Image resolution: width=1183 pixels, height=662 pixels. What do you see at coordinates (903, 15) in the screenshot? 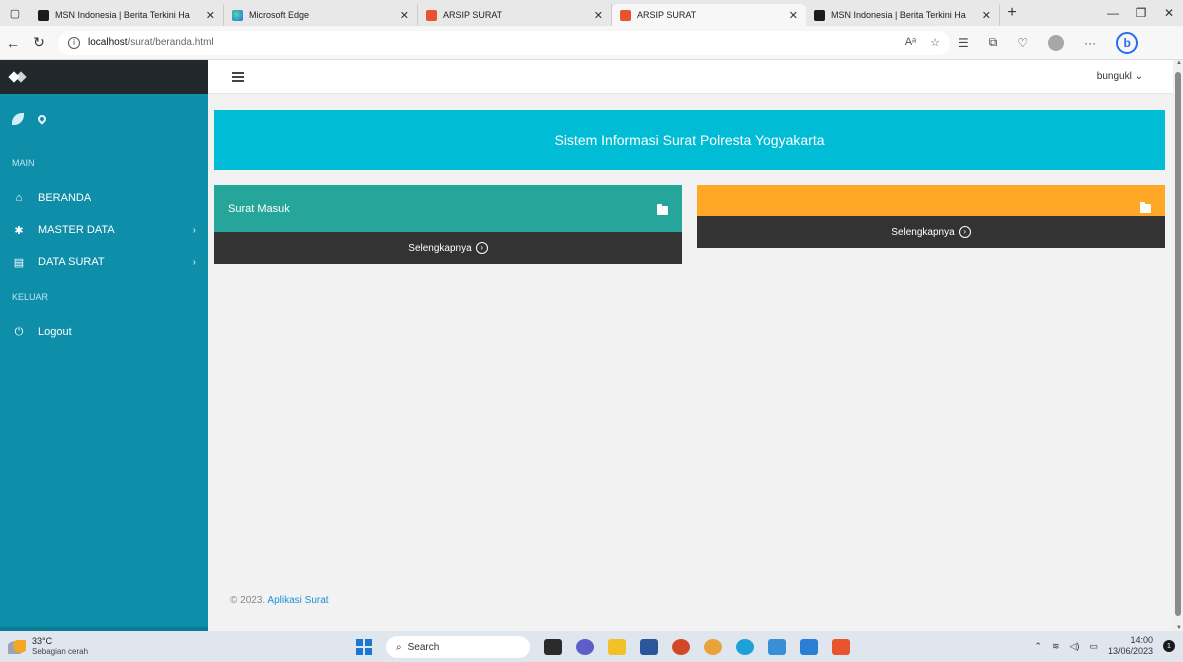
I see `browser-tab-5: MSN Indonesia | Berita Terkini Ha ✕` at bounding box center [903, 15].